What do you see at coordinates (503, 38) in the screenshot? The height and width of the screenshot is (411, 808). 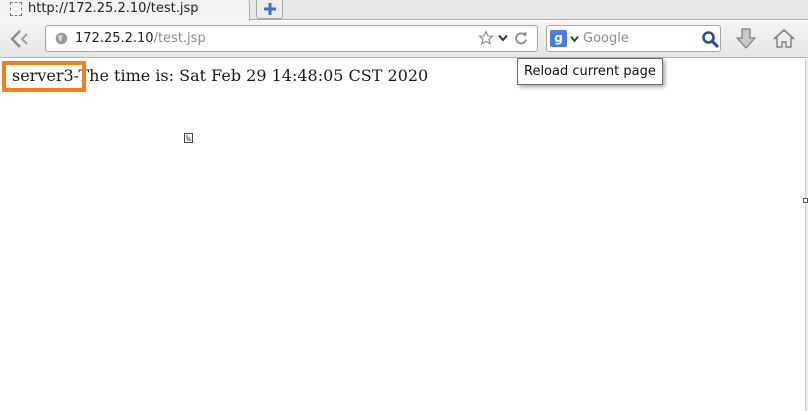 I see `chevron-down-icon` at bounding box center [503, 38].